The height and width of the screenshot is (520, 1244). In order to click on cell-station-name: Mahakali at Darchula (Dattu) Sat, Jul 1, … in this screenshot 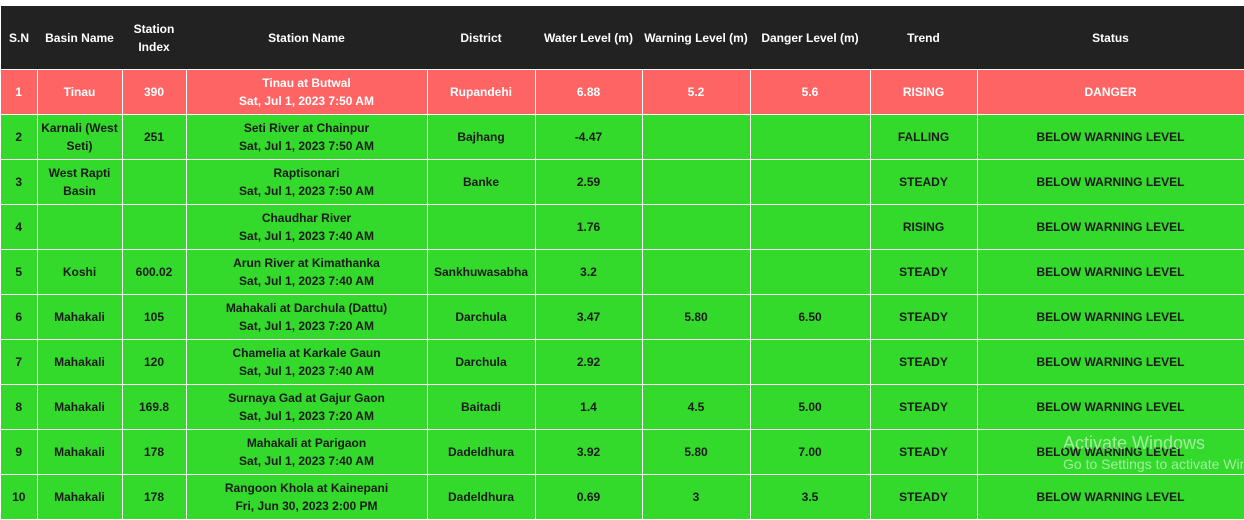, I will do `click(307, 317)`.